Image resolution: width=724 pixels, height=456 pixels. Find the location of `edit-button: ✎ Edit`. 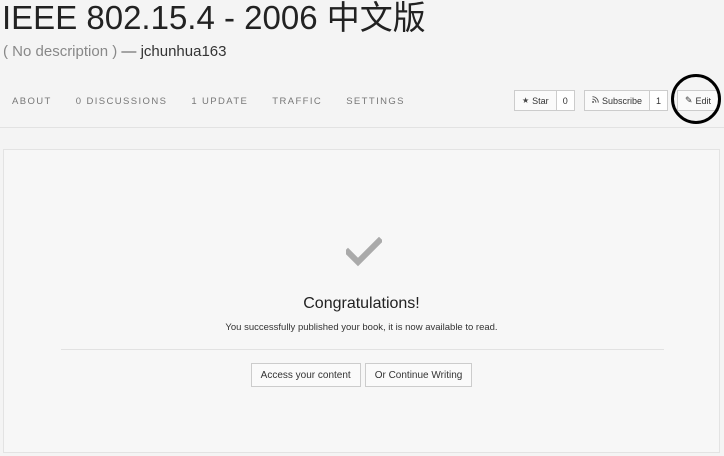

edit-button: ✎ Edit is located at coordinates (698, 100).